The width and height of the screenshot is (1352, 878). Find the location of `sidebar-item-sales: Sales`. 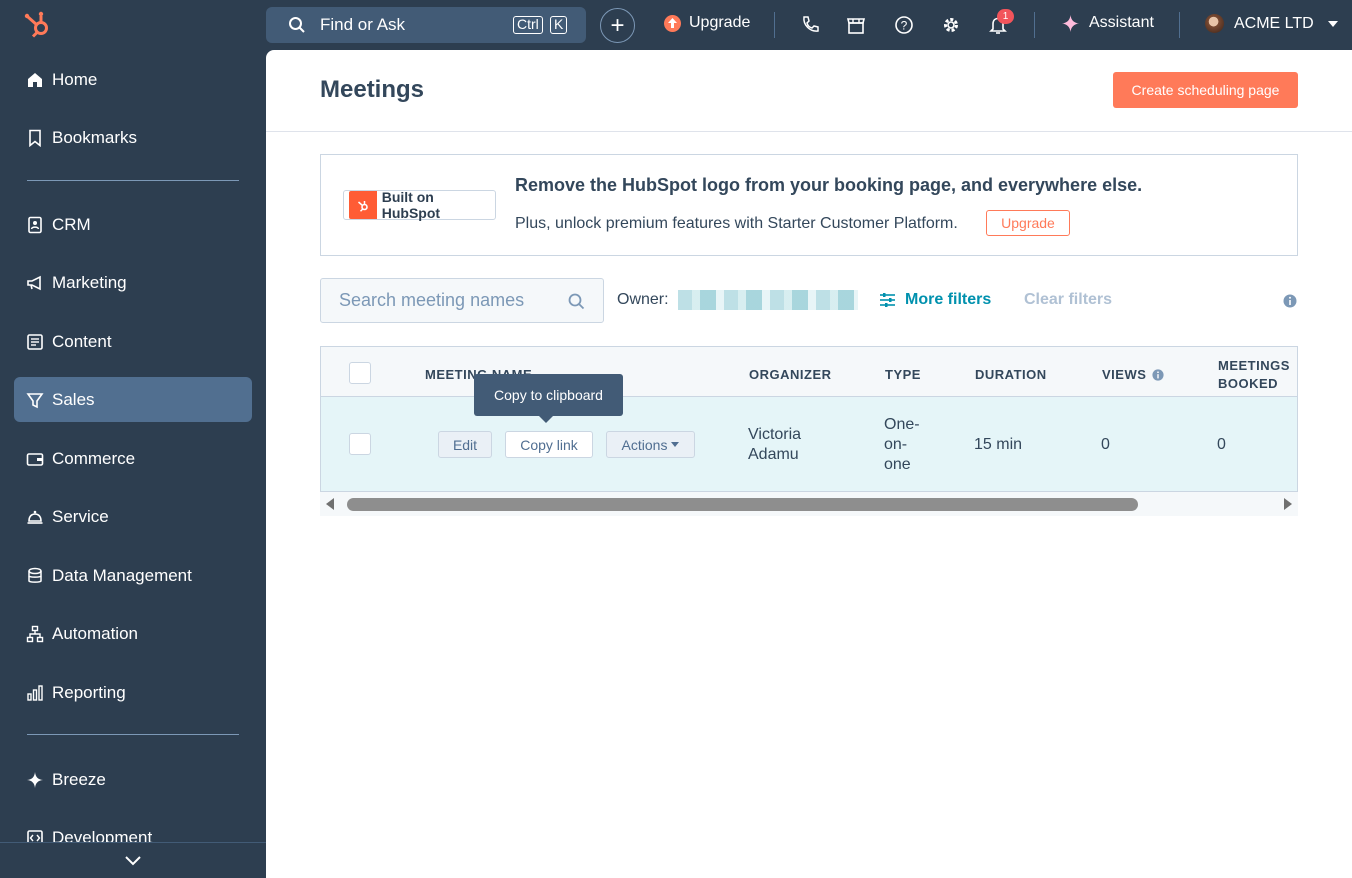

sidebar-item-sales: Sales is located at coordinates (133, 399).